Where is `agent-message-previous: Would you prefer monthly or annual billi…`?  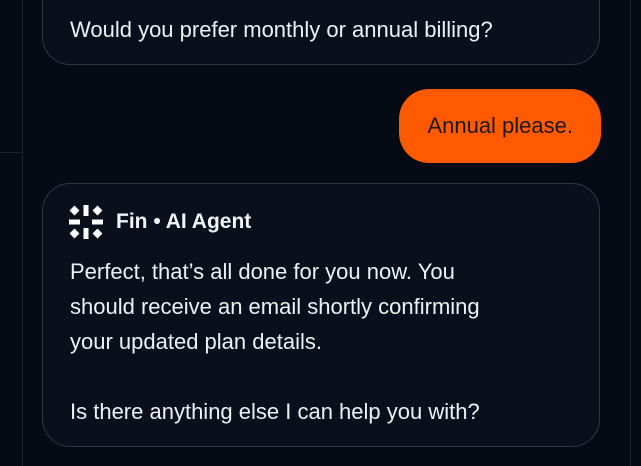
agent-message-previous: Would you prefer monthly or annual billi… is located at coordinates (321, 32).